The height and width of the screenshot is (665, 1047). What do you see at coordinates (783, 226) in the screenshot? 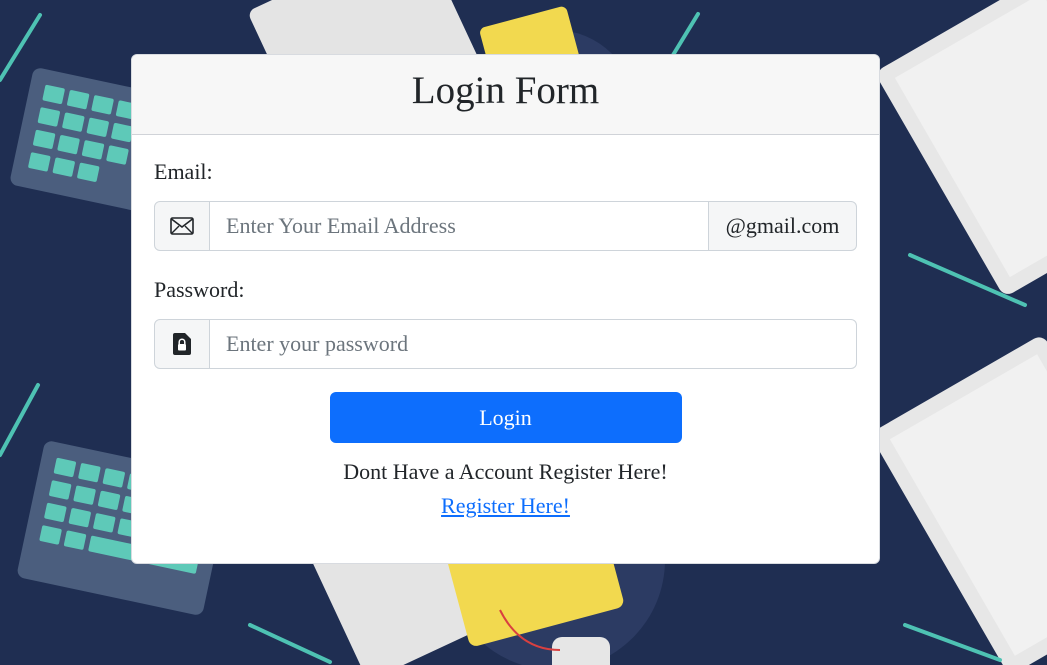
I see `email-domain-suffix: @gmail.com` at bounding box center [783, 226].